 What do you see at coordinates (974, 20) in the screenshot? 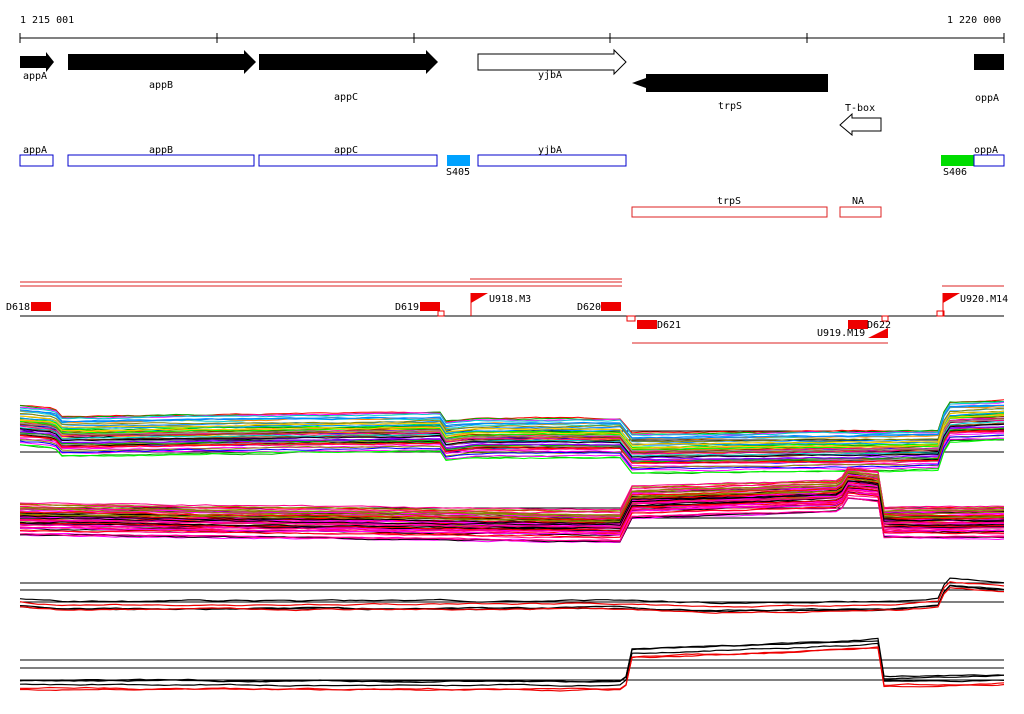
I see `ruler-end-label: 1 220 000` at bounding box center [974, 20].